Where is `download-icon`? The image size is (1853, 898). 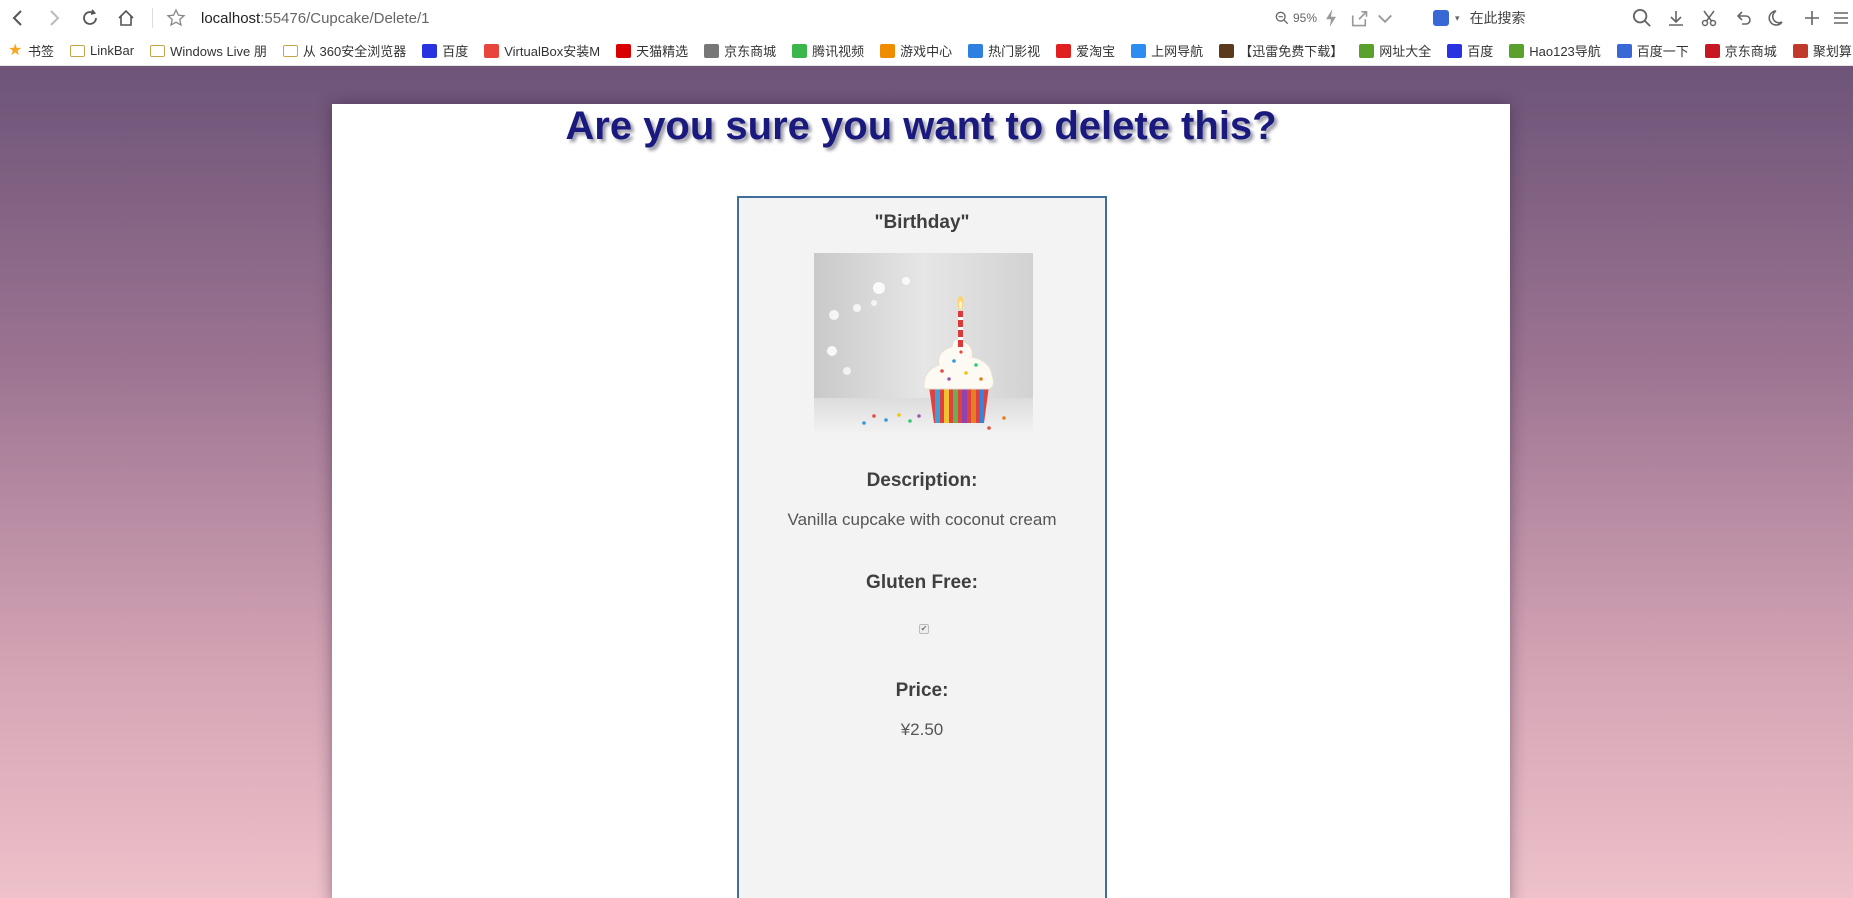 download-icon is located at coordinates (1676, 18).